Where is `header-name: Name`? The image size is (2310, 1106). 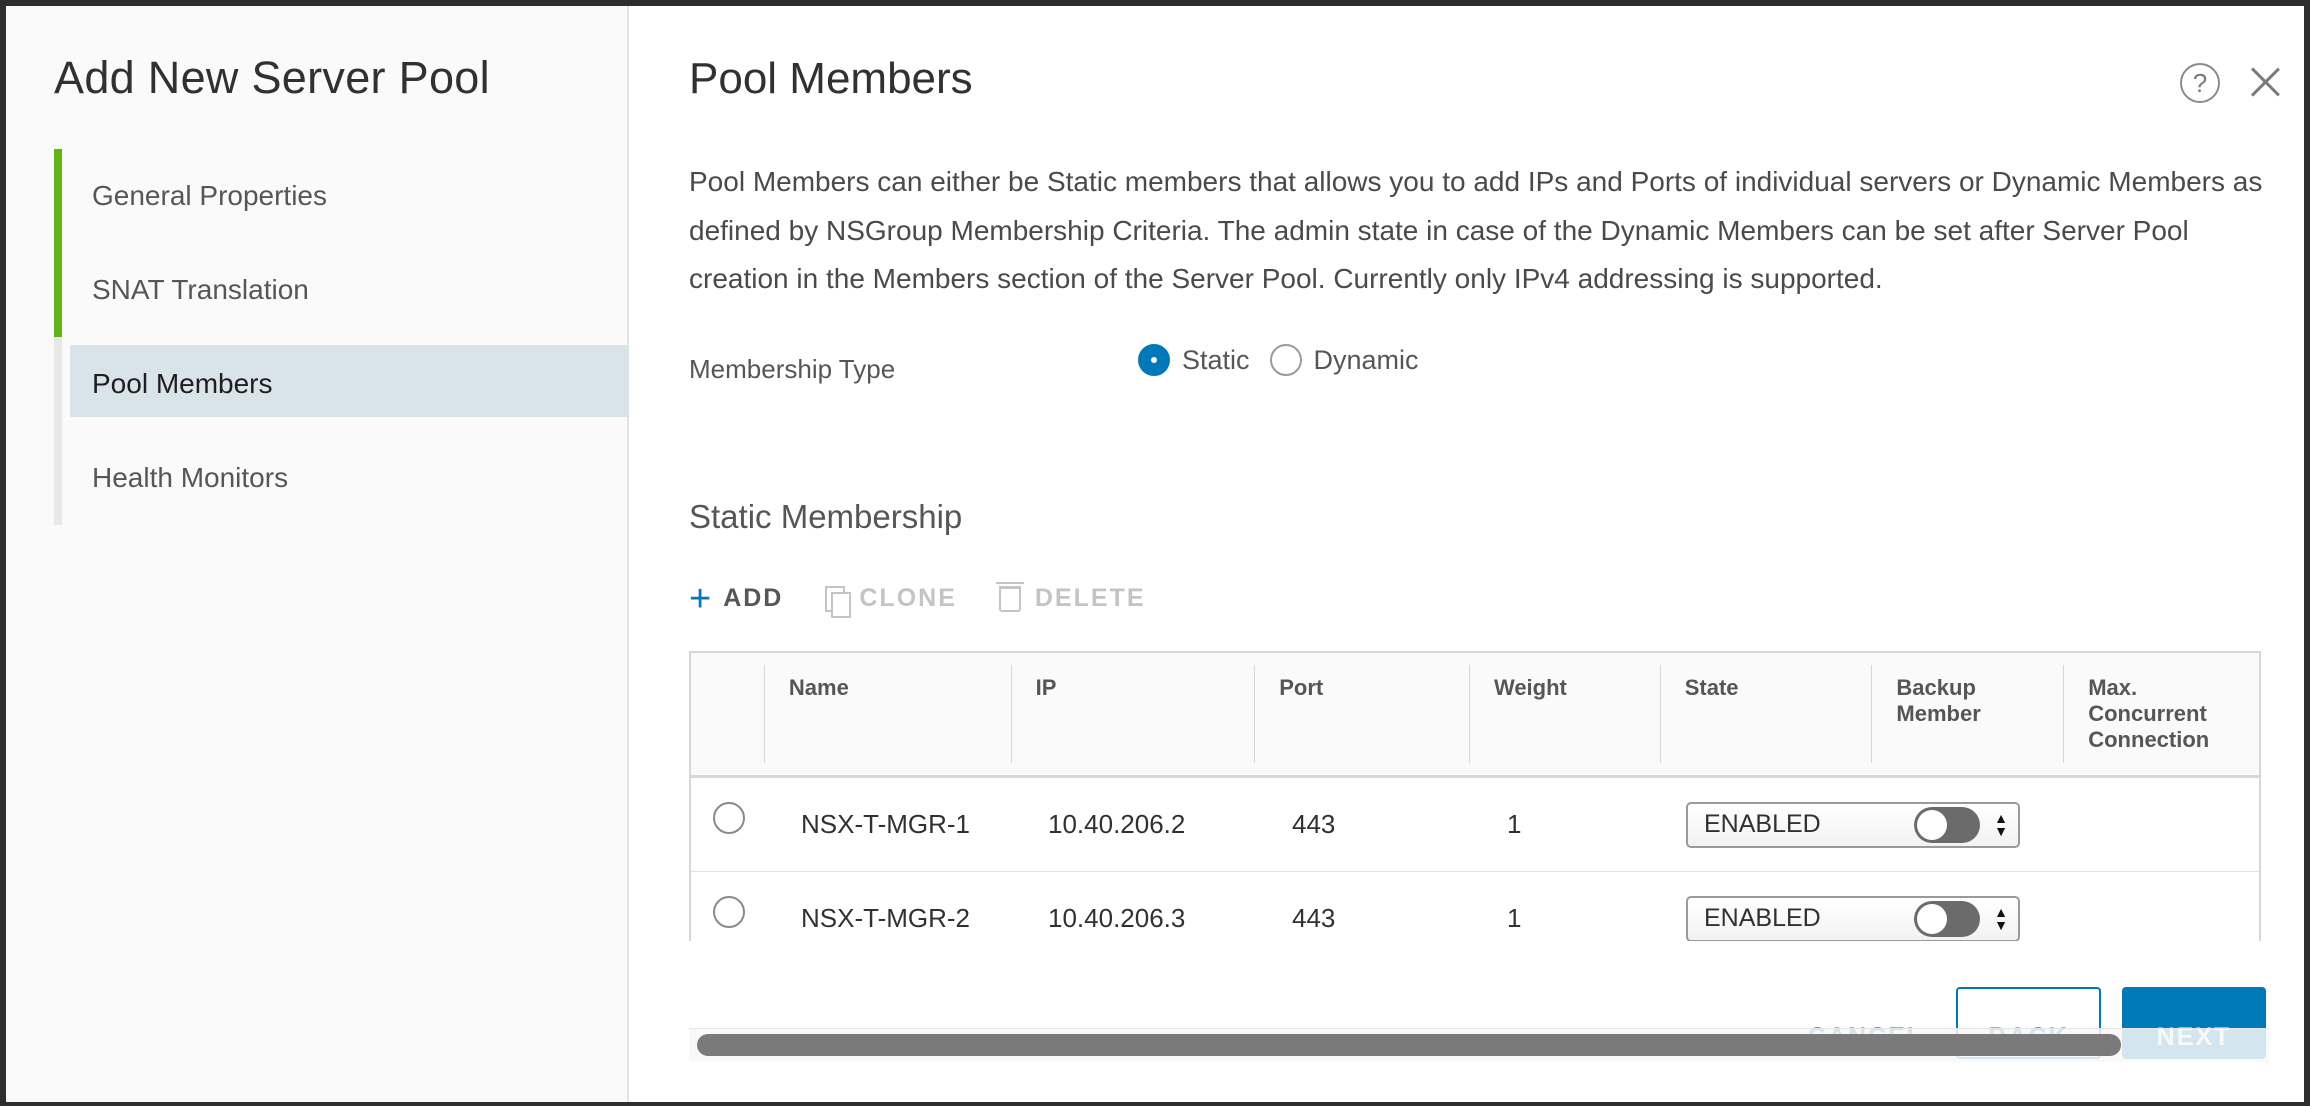
header-name: Name is located at coordinates (888, 714).